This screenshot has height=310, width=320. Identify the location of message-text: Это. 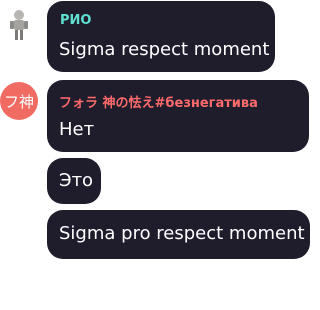
(76, 180).